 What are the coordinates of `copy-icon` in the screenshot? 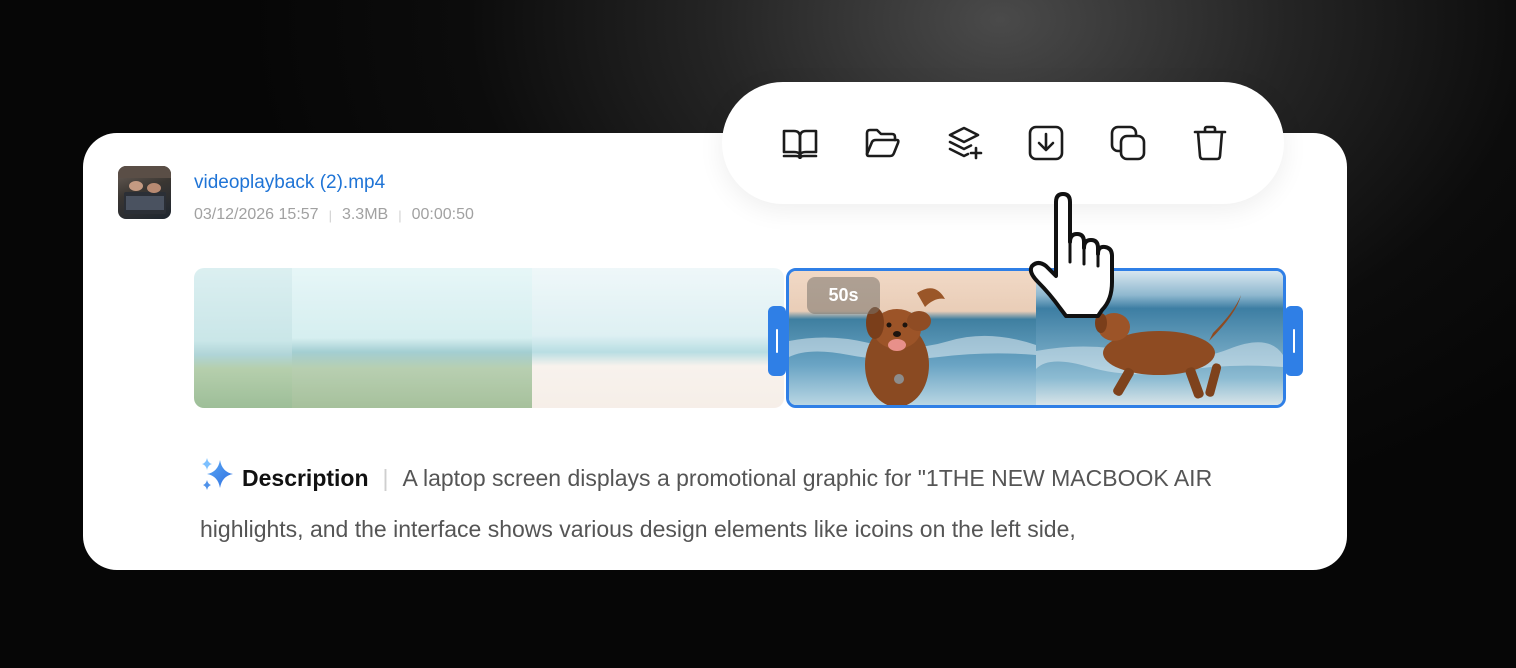 It's located at (1128, 143).